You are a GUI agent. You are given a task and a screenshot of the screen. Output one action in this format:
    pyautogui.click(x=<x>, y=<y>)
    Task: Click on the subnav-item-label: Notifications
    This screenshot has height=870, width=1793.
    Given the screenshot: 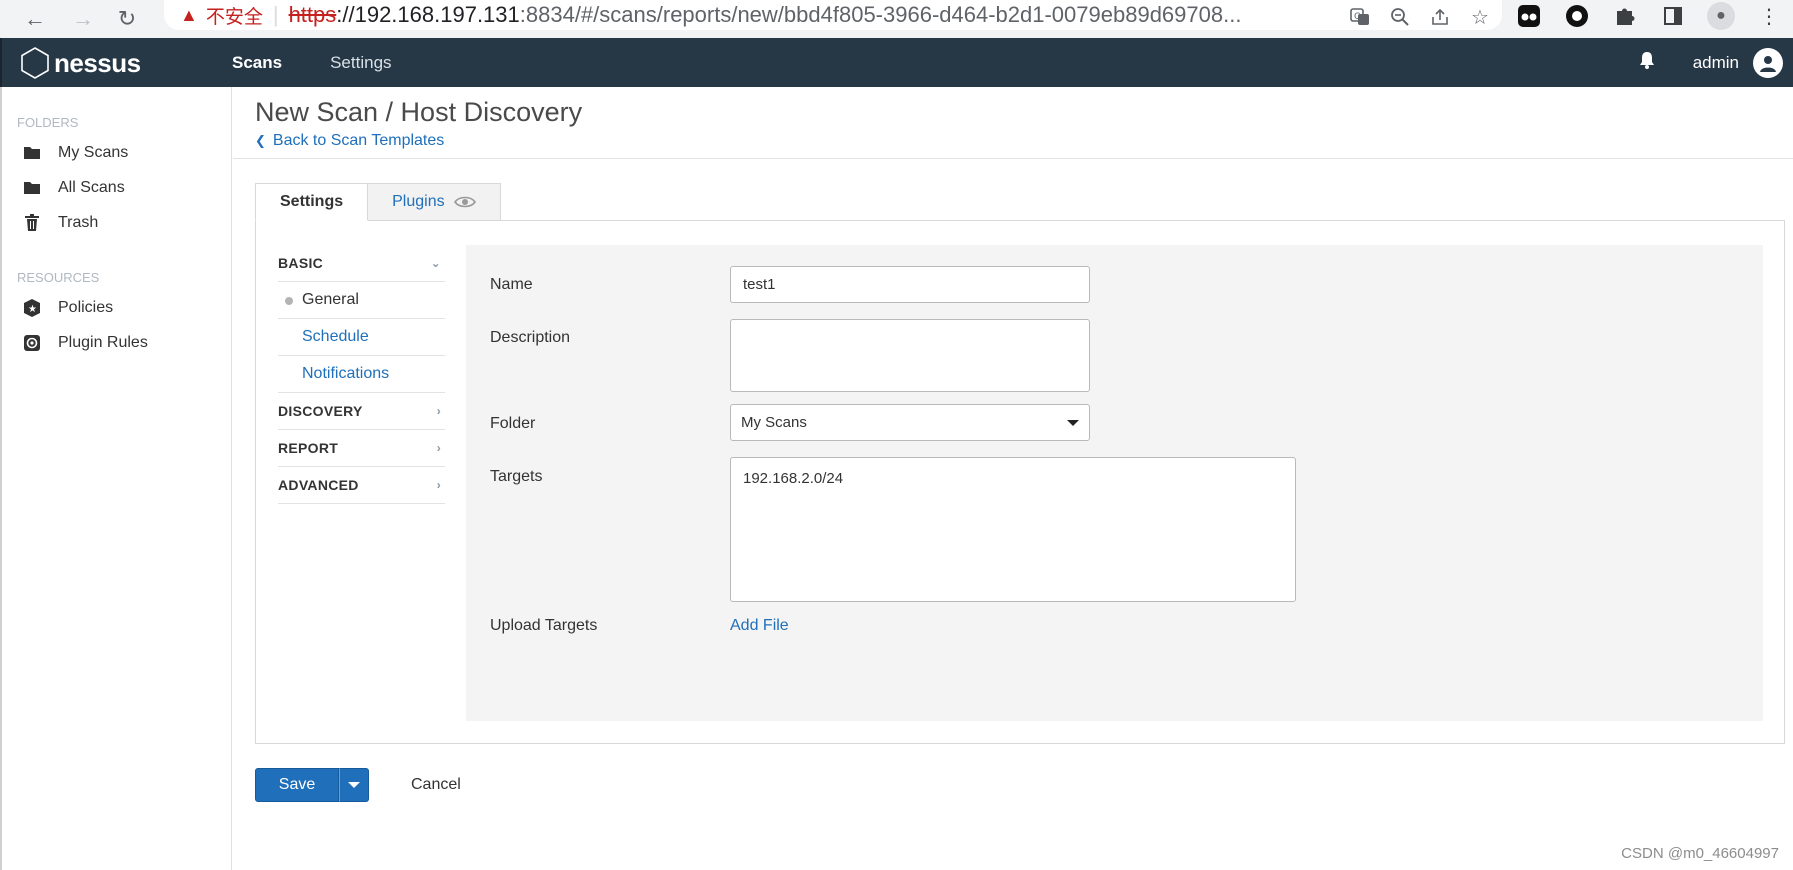 What is the action you would take?
    pyautogui.click(x=346, y=373)
    